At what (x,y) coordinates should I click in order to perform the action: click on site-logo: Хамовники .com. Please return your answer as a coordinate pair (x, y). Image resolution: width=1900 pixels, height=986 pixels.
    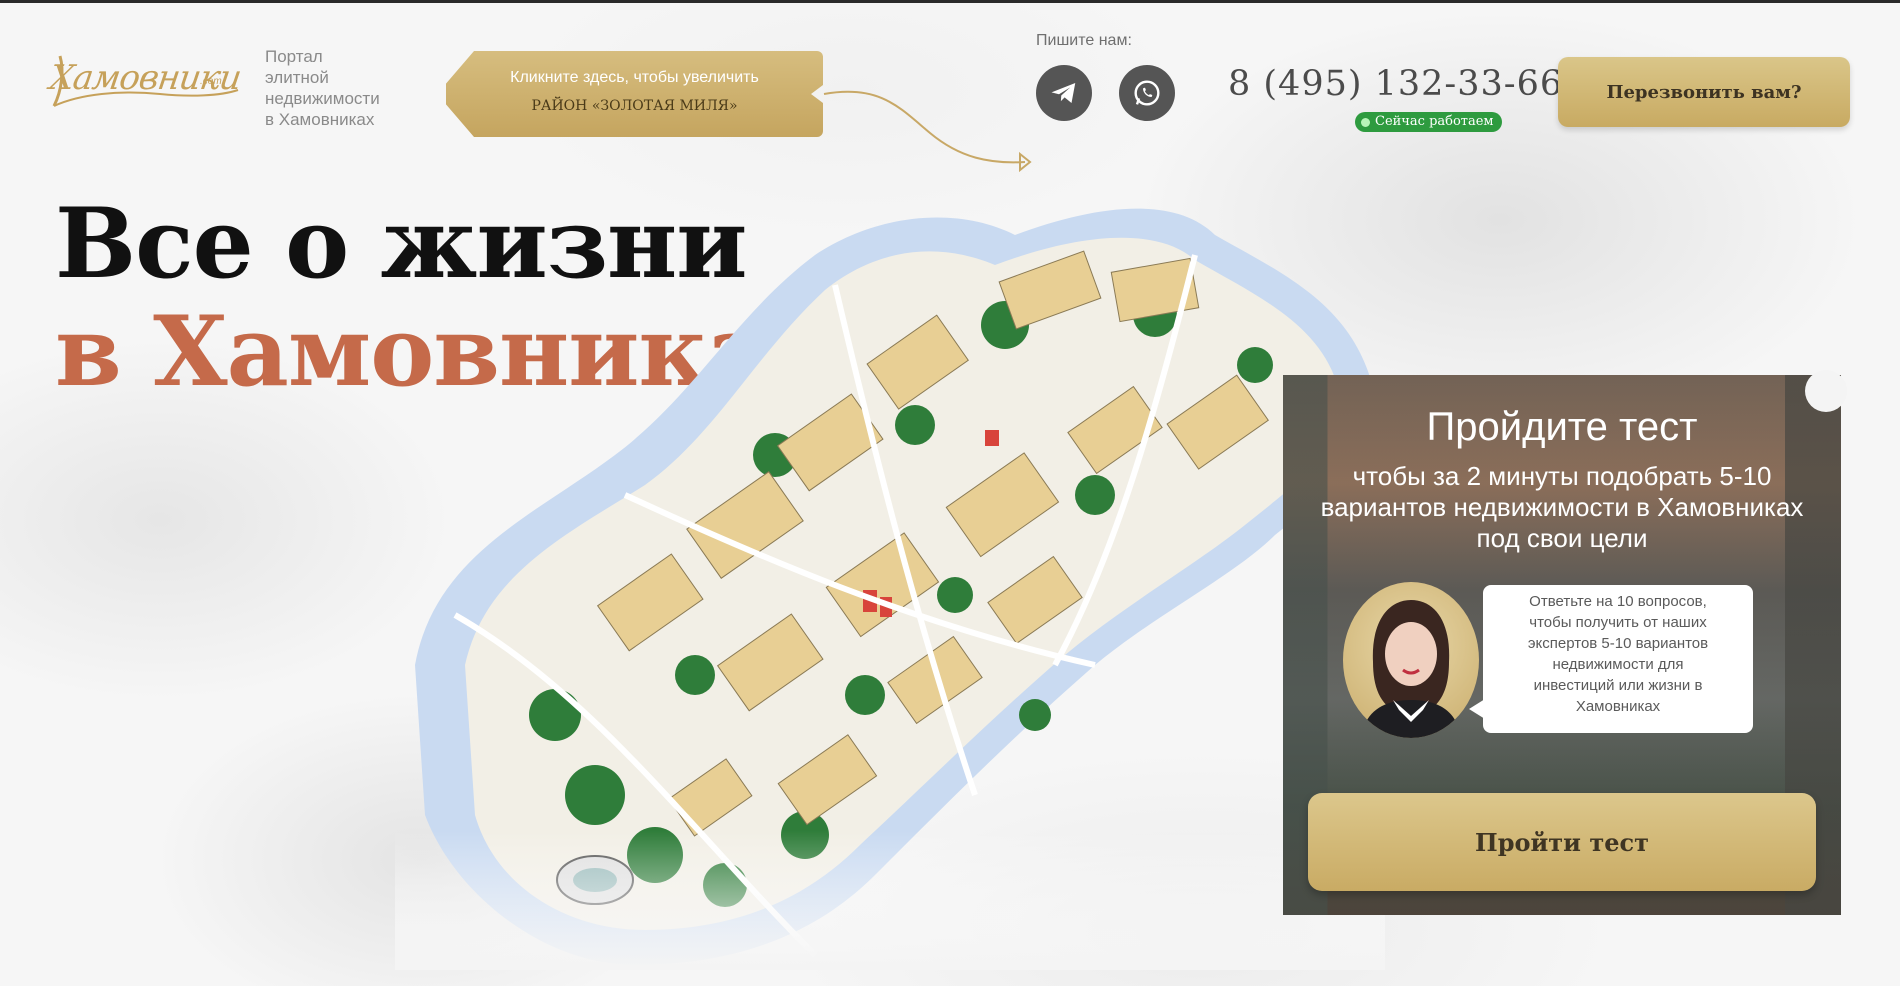
    Looking at the image, I should click on (145, 80).